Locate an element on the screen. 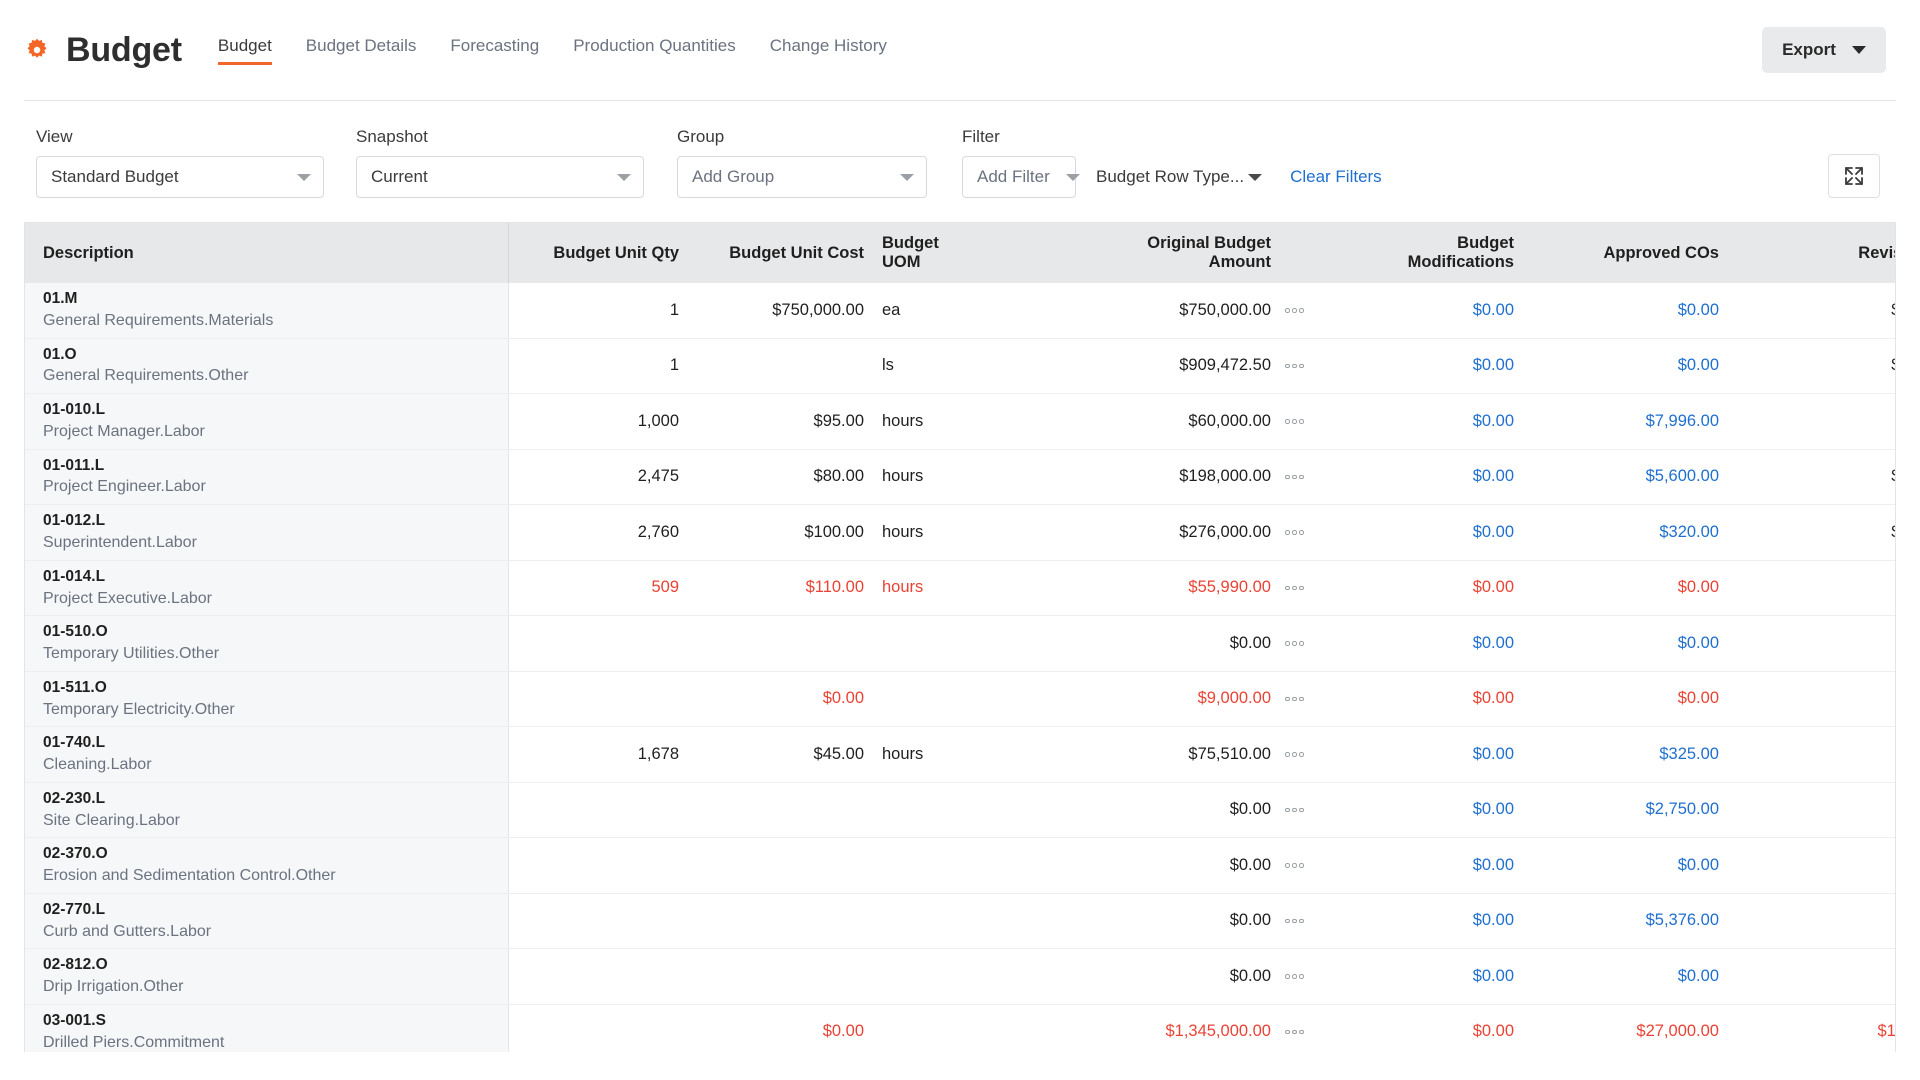  cell-approved-cos: $5,600.00 is located at coordinates (1630, 477).